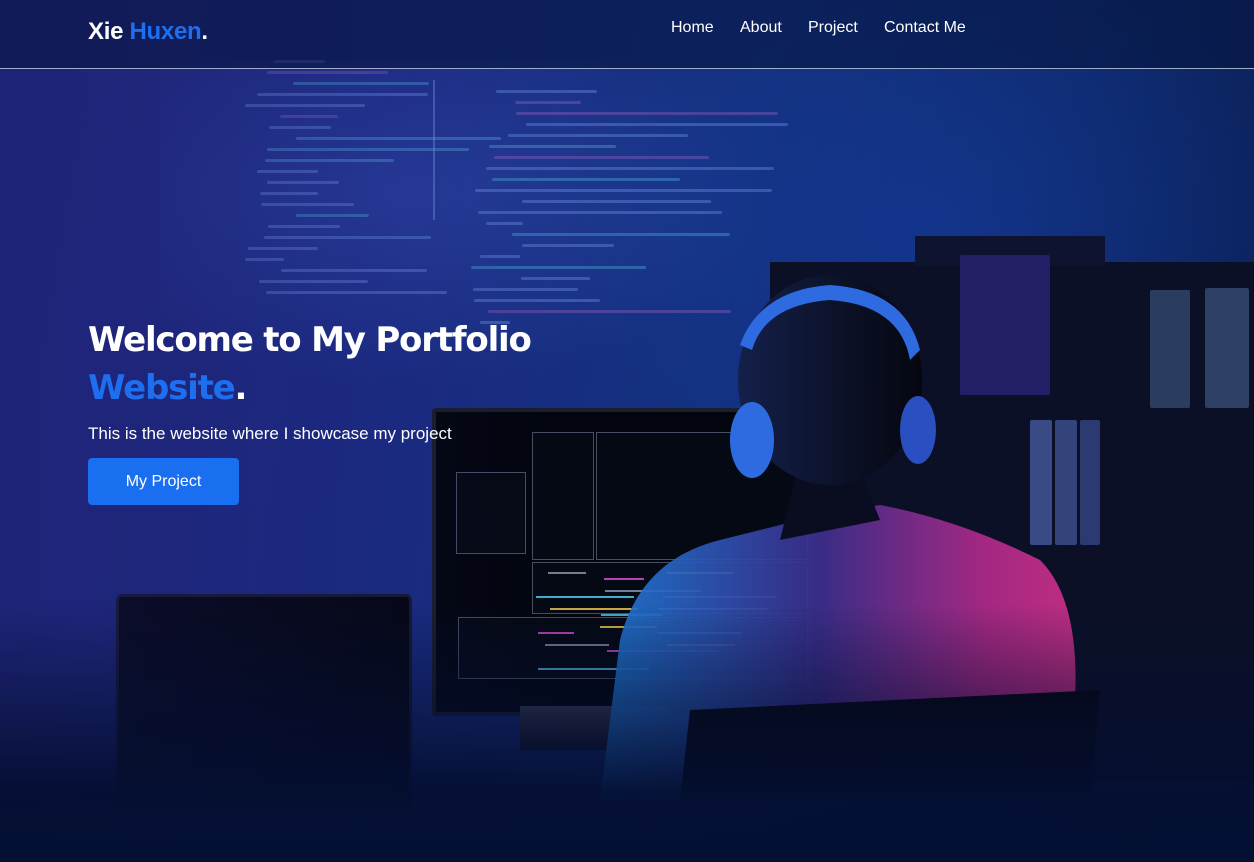  I want to click on nav-link-project: Project, so click(833, 28).